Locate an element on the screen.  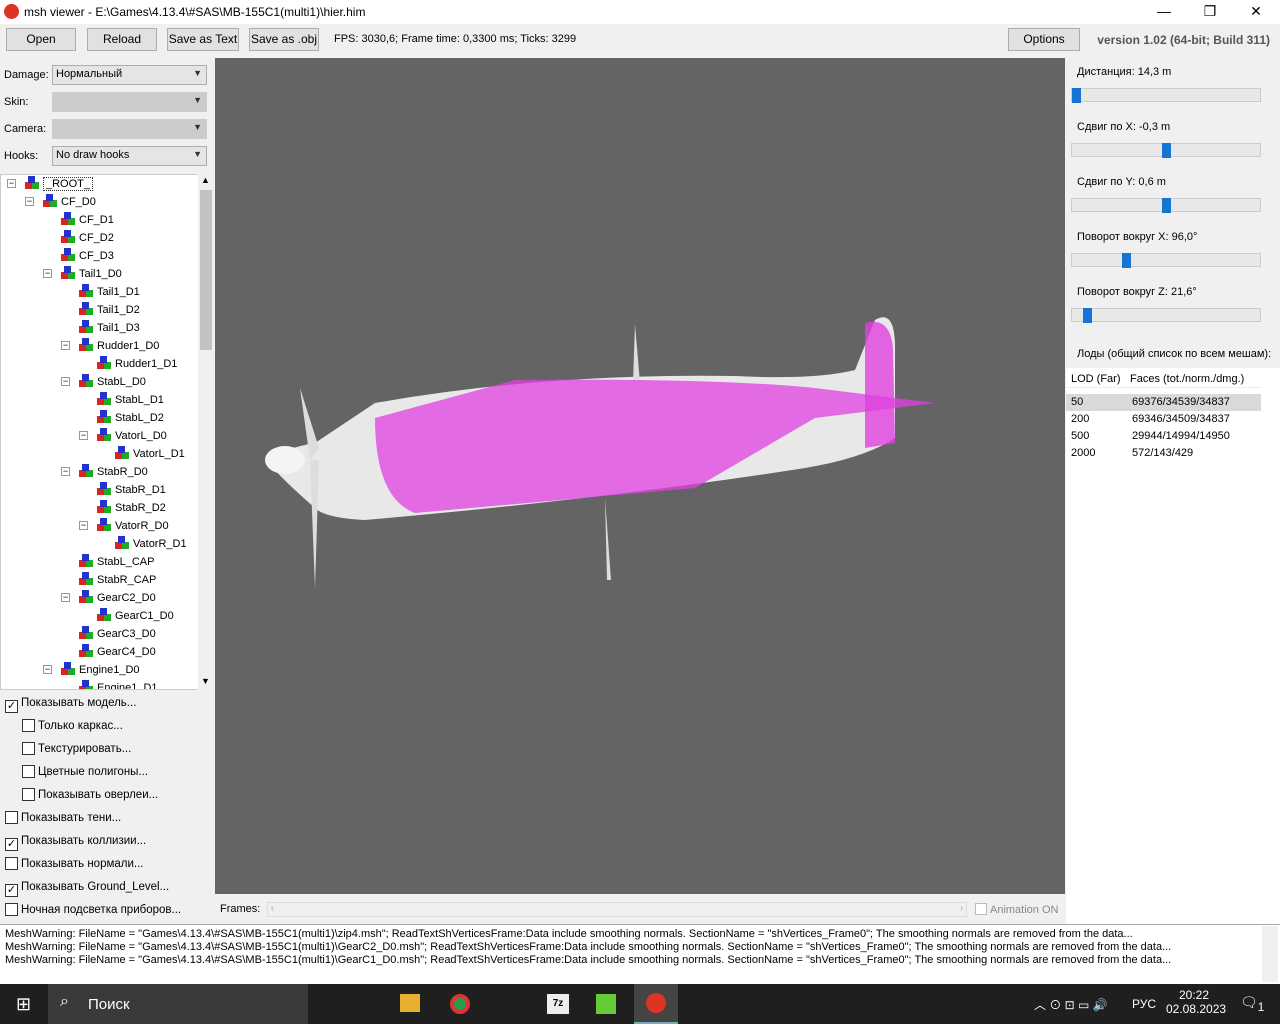
tree-node: − StabR_D0 is located at coordinates (104, 472).